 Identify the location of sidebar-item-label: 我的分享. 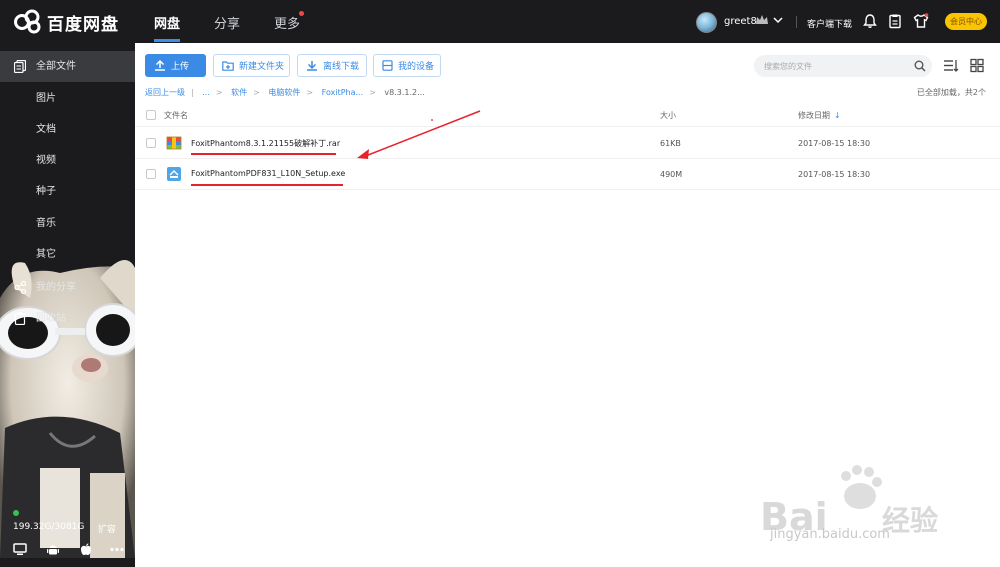
(56, 287).